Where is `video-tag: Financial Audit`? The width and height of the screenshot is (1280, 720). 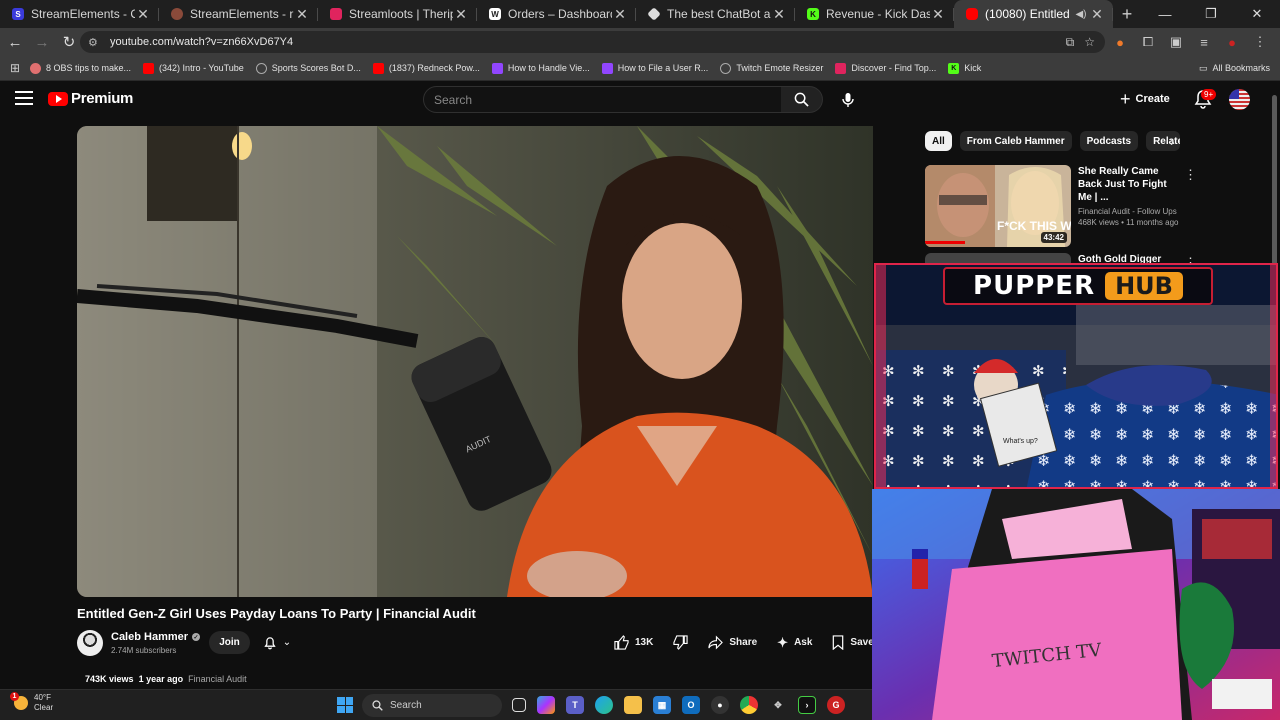
video-tag: Financial Audit is located at coordinates (217, 679).